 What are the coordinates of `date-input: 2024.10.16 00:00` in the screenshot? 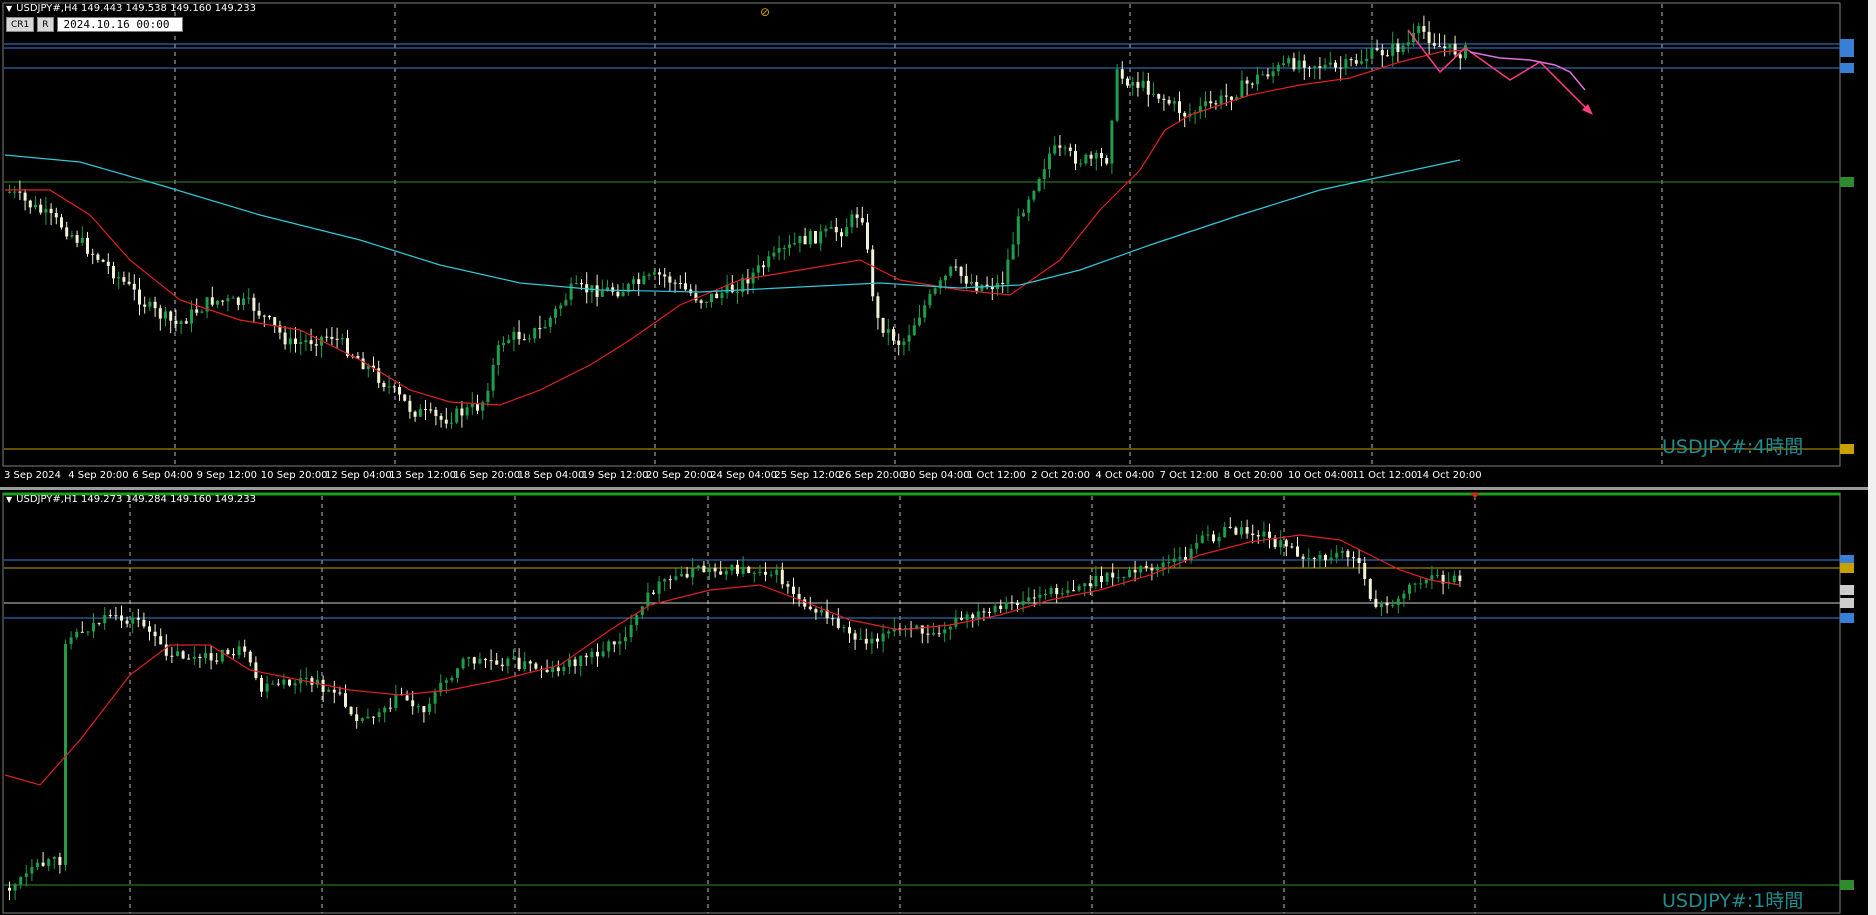 It's located at (119, 24).